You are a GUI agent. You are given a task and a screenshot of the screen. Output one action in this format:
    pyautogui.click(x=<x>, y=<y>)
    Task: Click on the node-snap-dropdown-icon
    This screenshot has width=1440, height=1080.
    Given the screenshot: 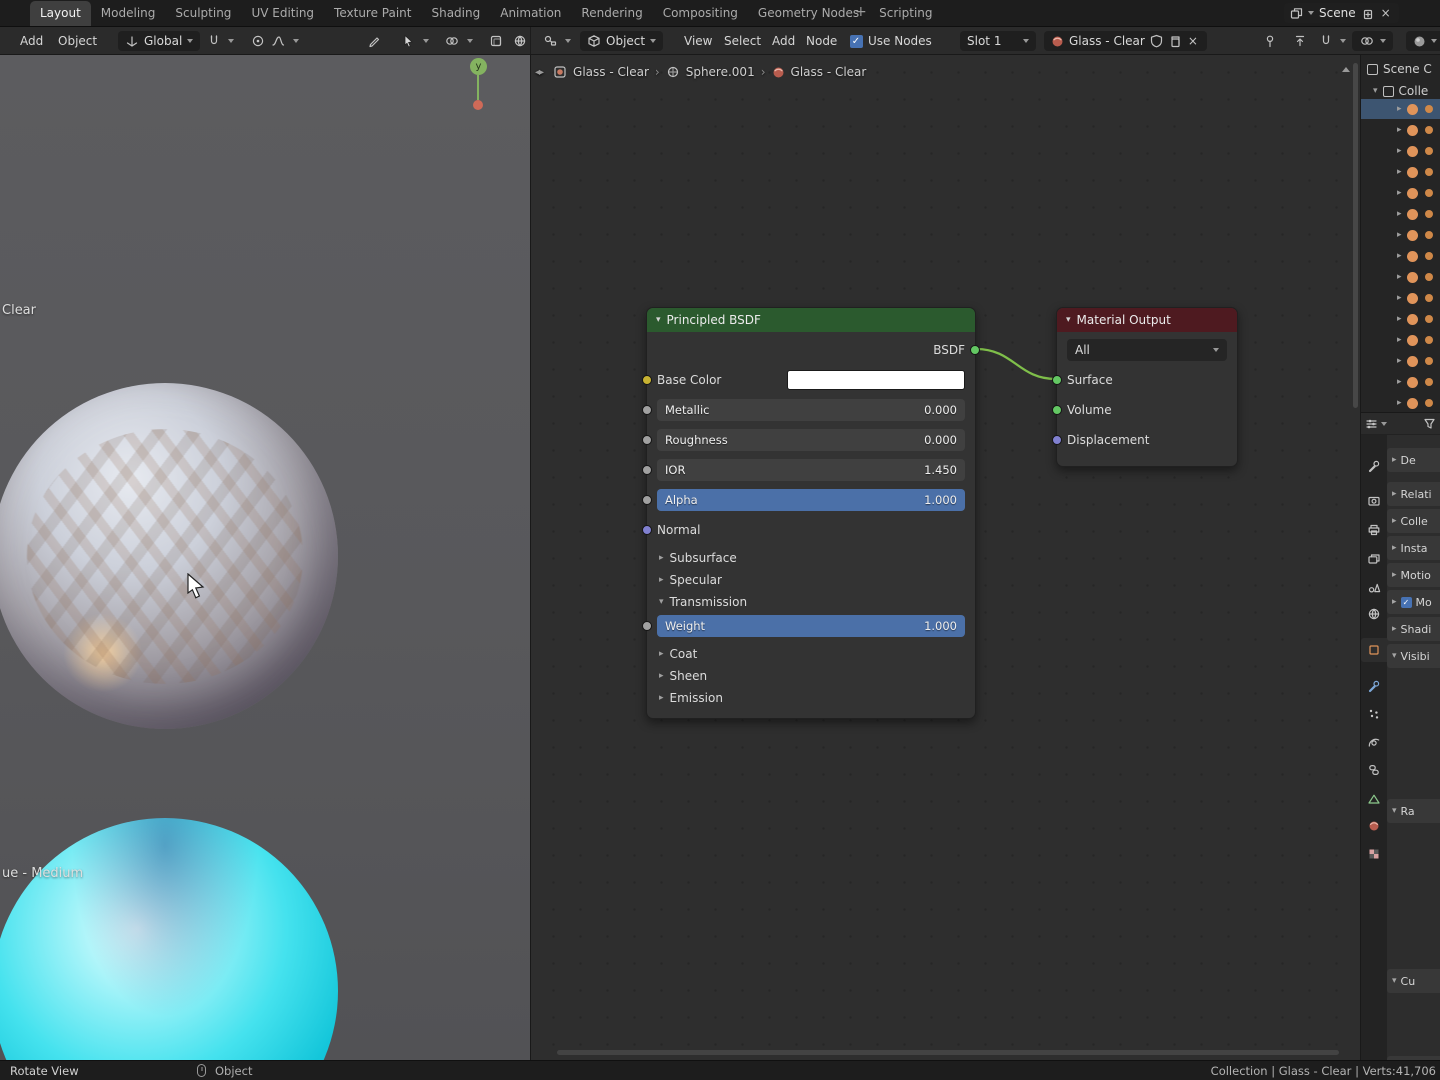 What is the action you would take?
    pyautogui.click(x=1343, y=41)
    